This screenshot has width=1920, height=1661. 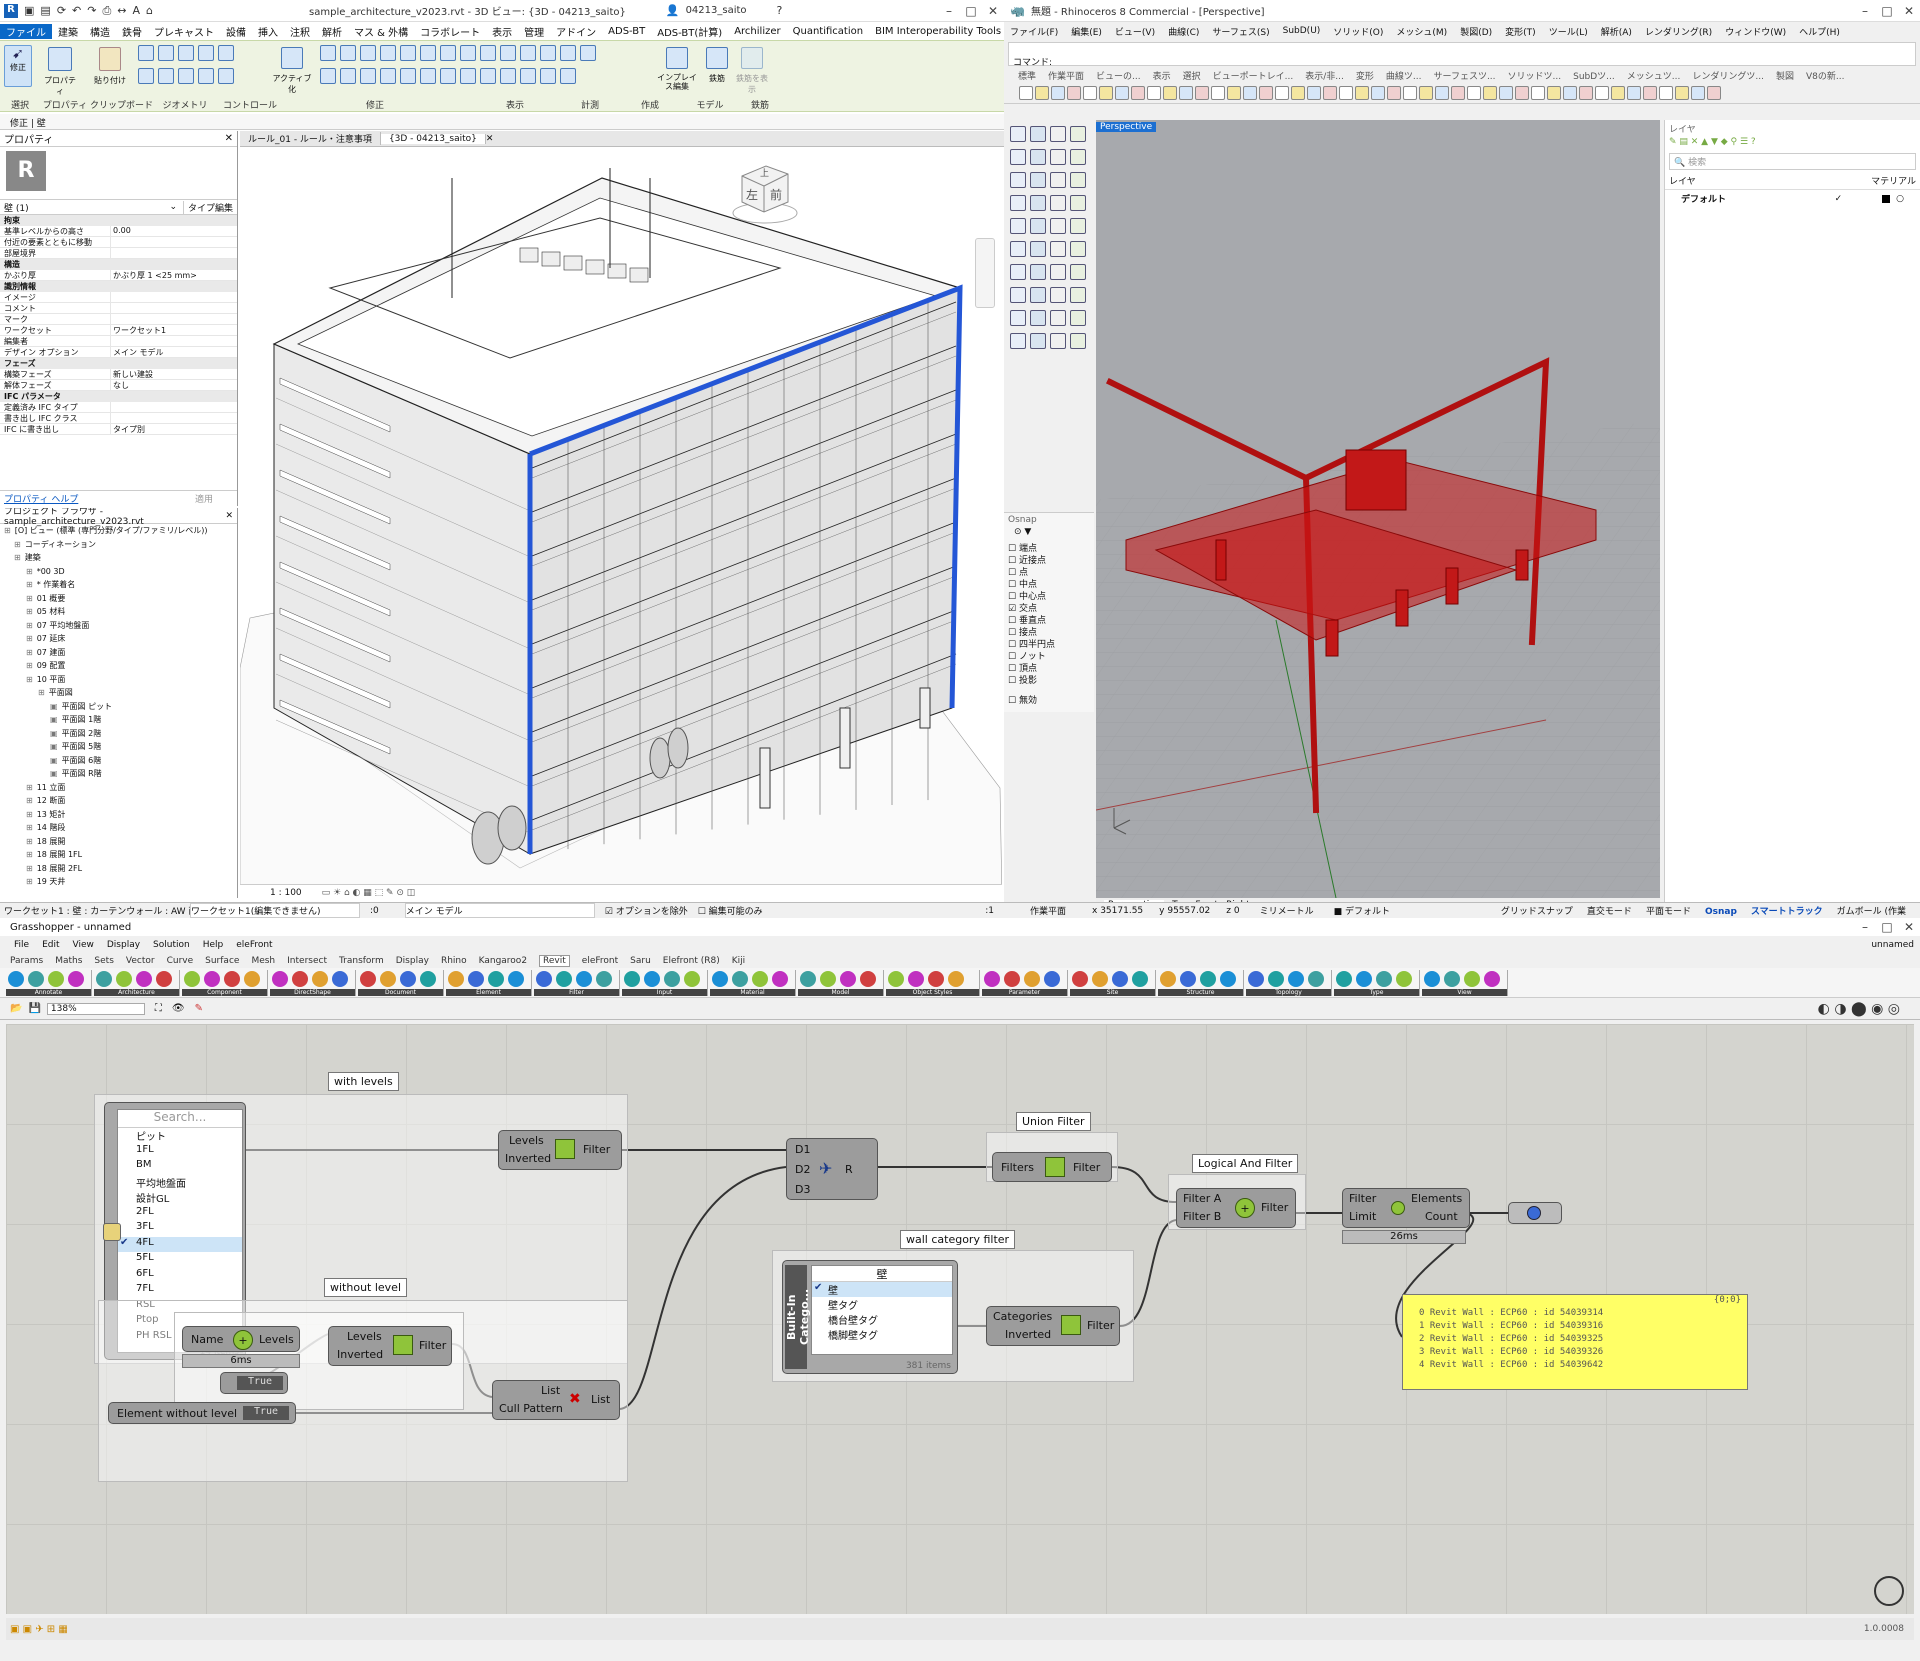 What do you see at coordinates (1049, 643) in the screenshot?
I see `osnap-item: ☐ 四半円点` at bounding box center [1049, 643].